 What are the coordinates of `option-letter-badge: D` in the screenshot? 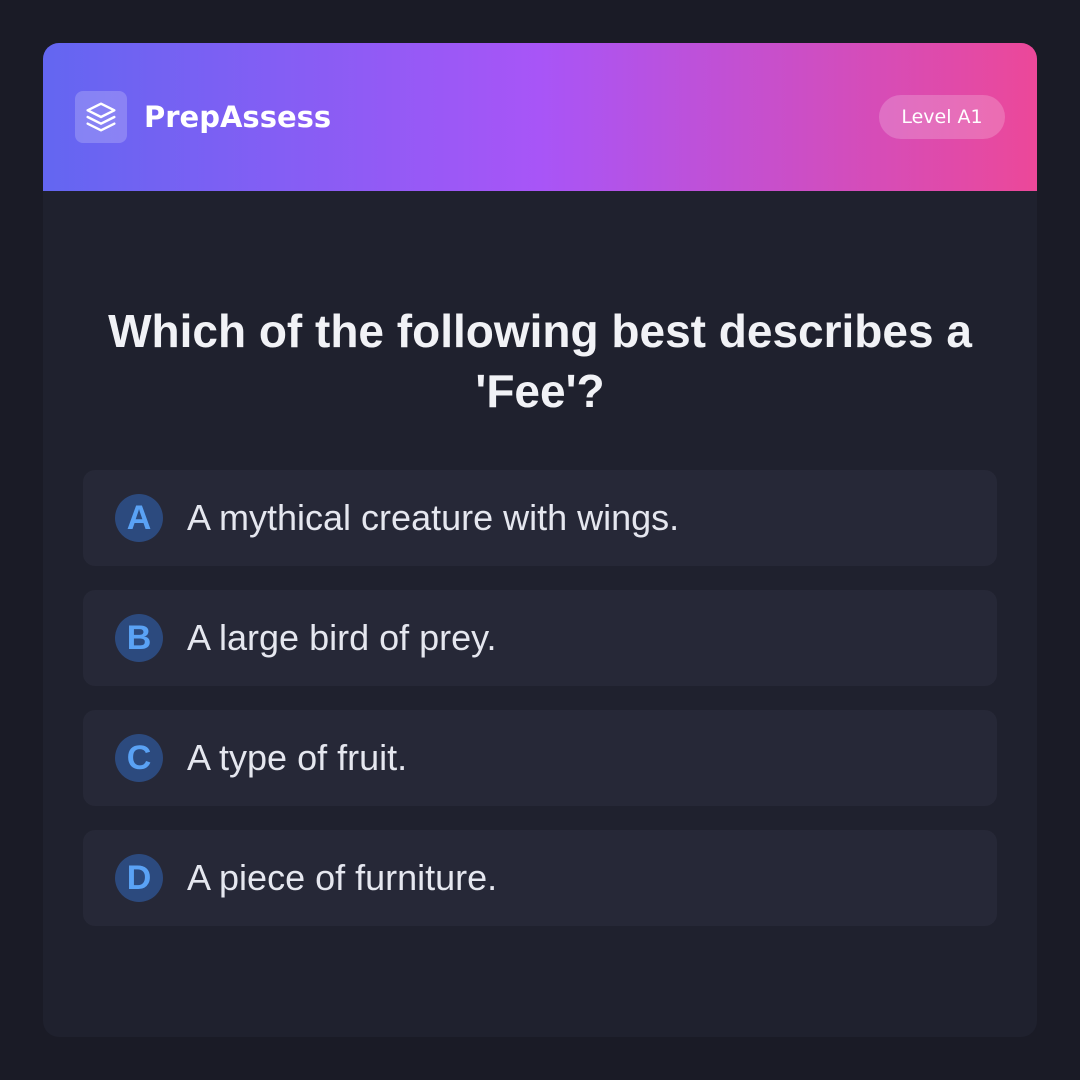 It's located at (139, 878).